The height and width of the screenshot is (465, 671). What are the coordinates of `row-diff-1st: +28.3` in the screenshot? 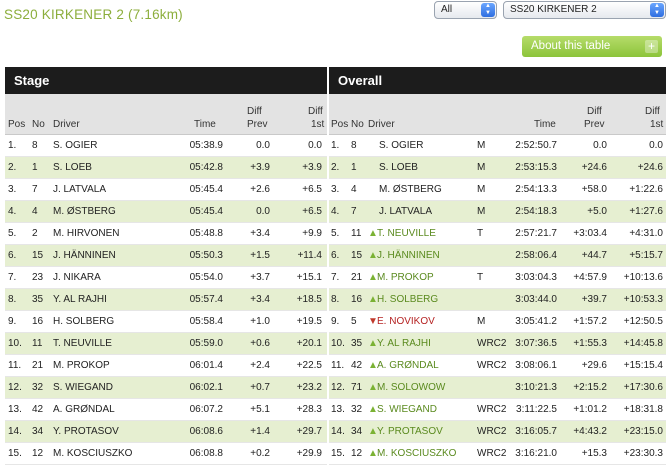 It's located at (309, 409).